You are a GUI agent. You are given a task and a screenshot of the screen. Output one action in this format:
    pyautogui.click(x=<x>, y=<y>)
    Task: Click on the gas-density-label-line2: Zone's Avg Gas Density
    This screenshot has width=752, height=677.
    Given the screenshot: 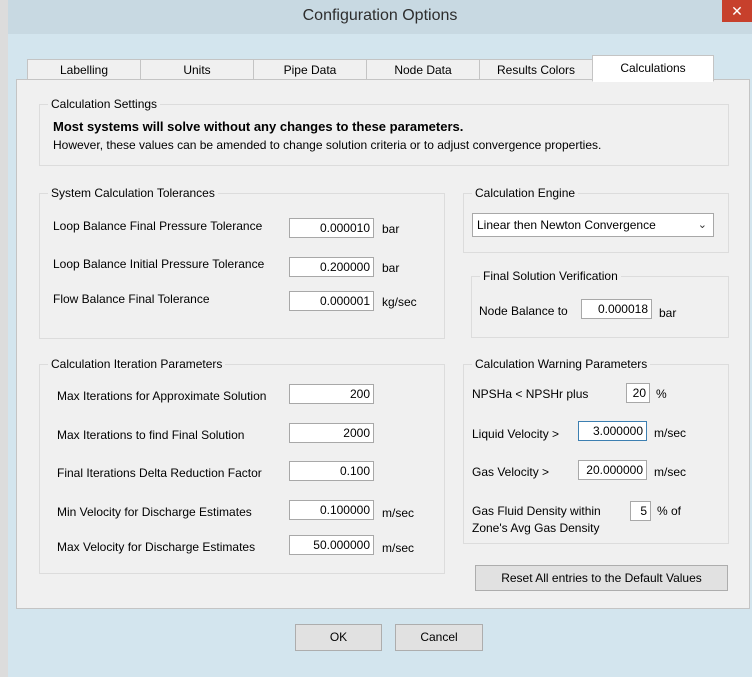 What is the action you would take?
    pyautogui.click(x=536, y=528)
    